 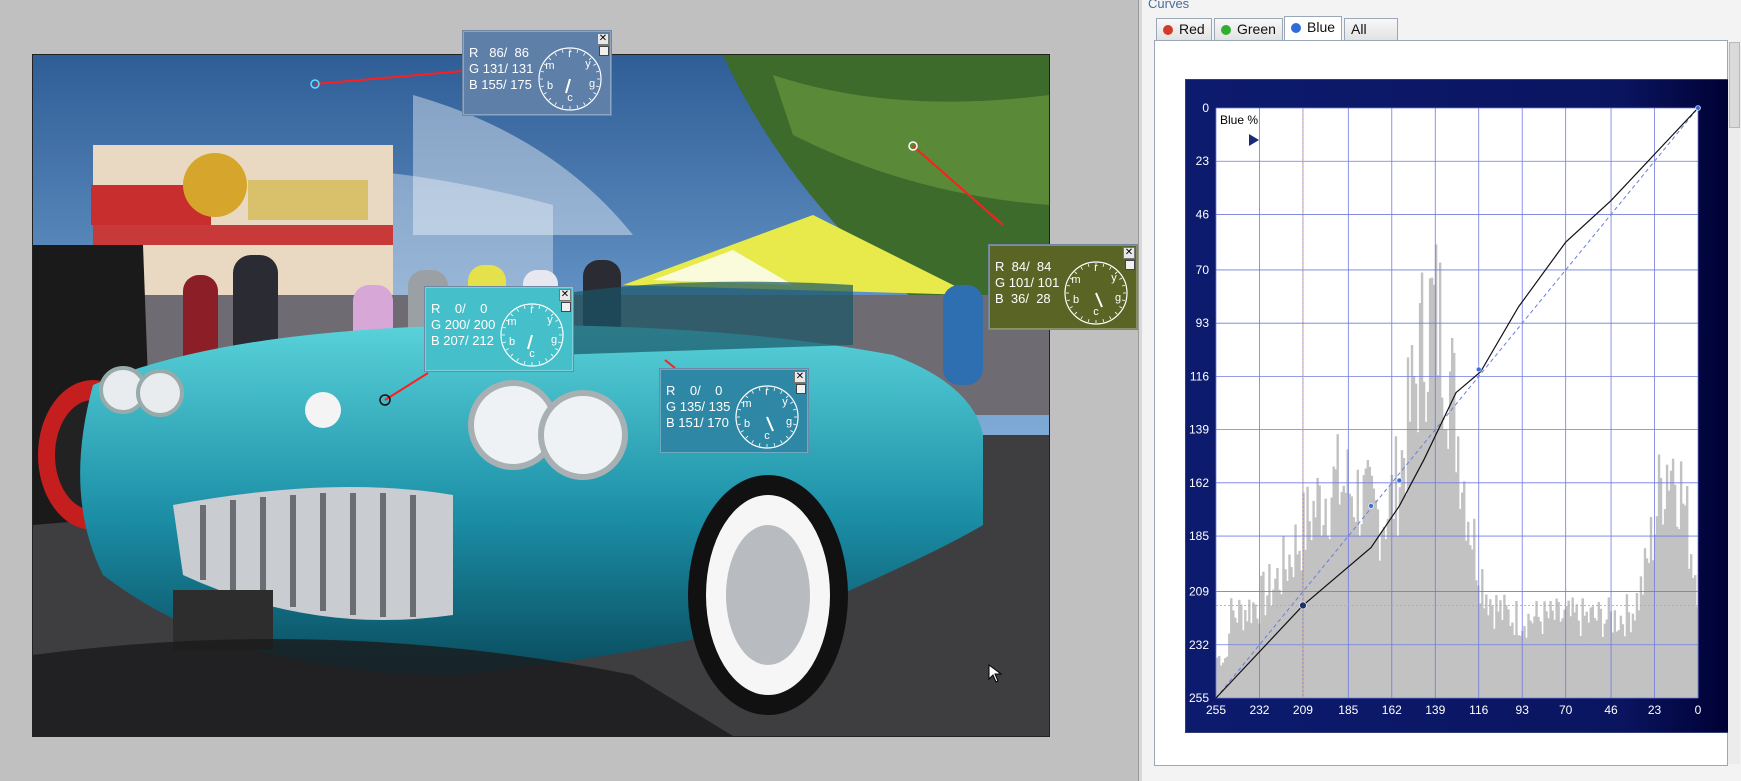 I want to click on tab-red: Red, so click(x=1184, y=29).